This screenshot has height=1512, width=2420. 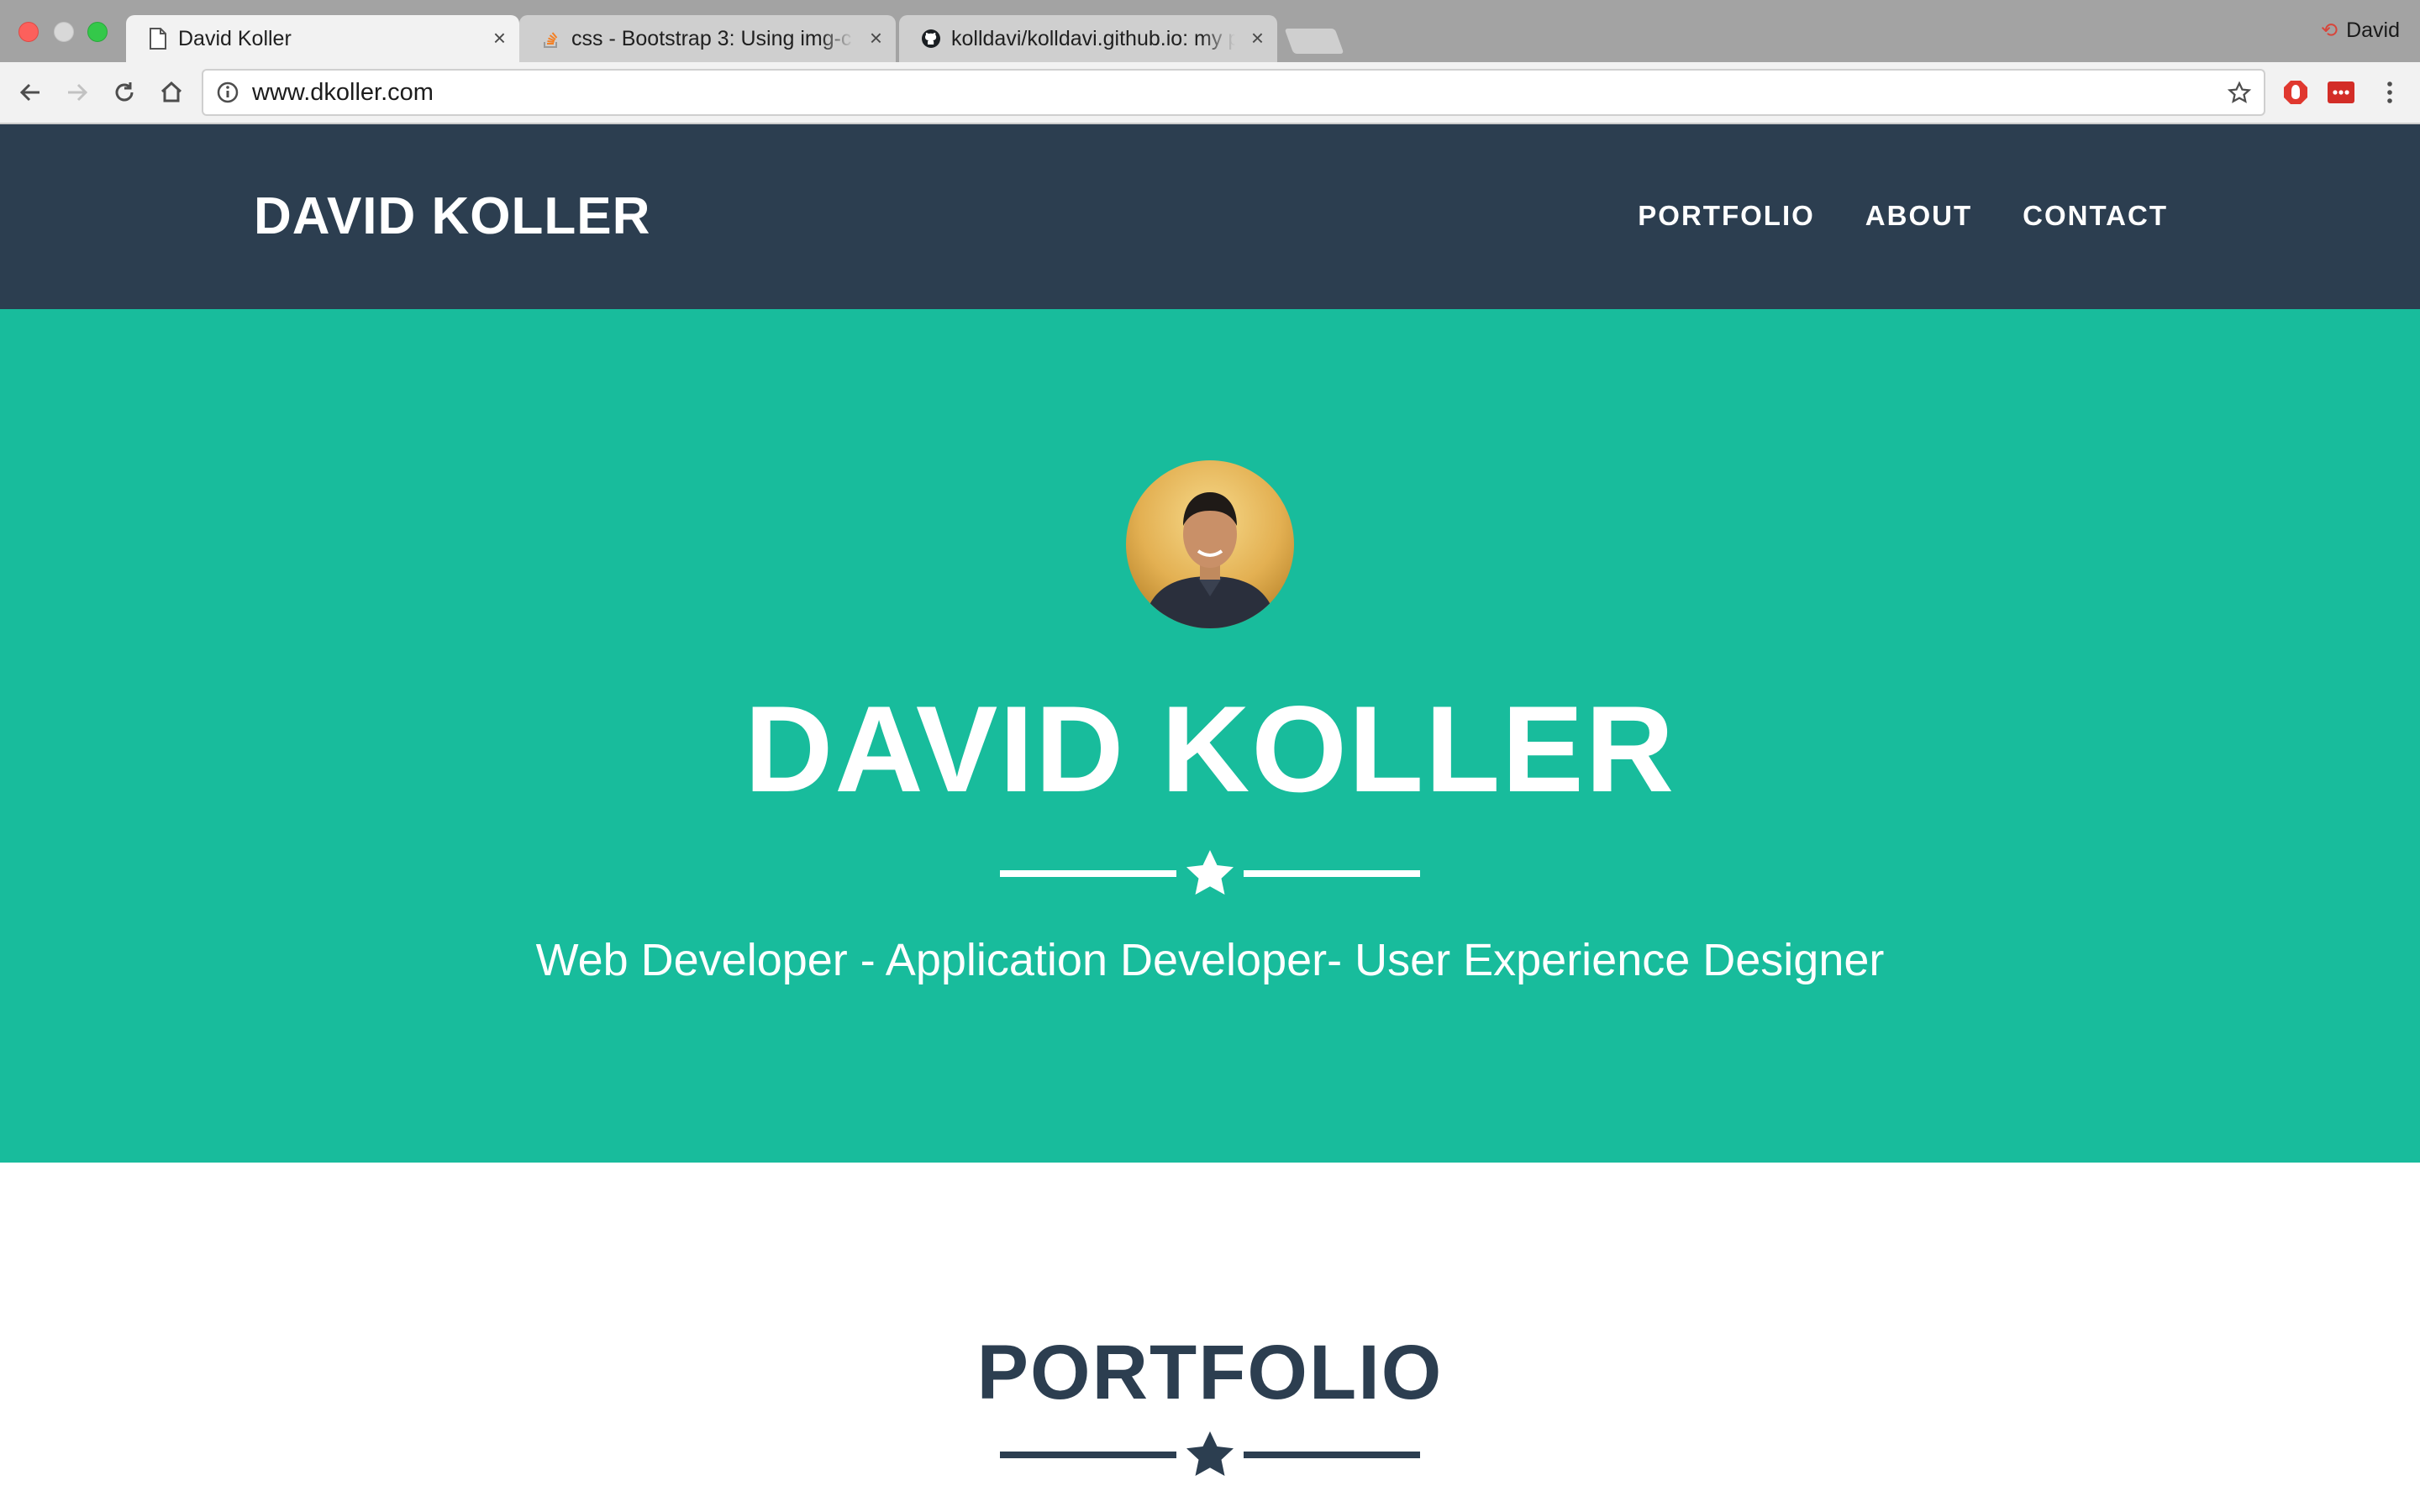 I want to click on address-bar: www.dkoller.com, so click(x=1233, y=92).